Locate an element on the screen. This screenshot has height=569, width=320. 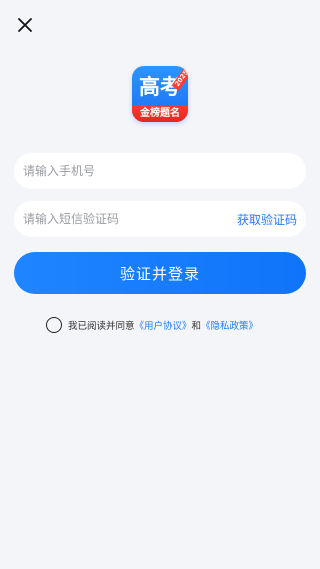
sms-code-field: 获取验证码 is located at coordinates (160, 219).